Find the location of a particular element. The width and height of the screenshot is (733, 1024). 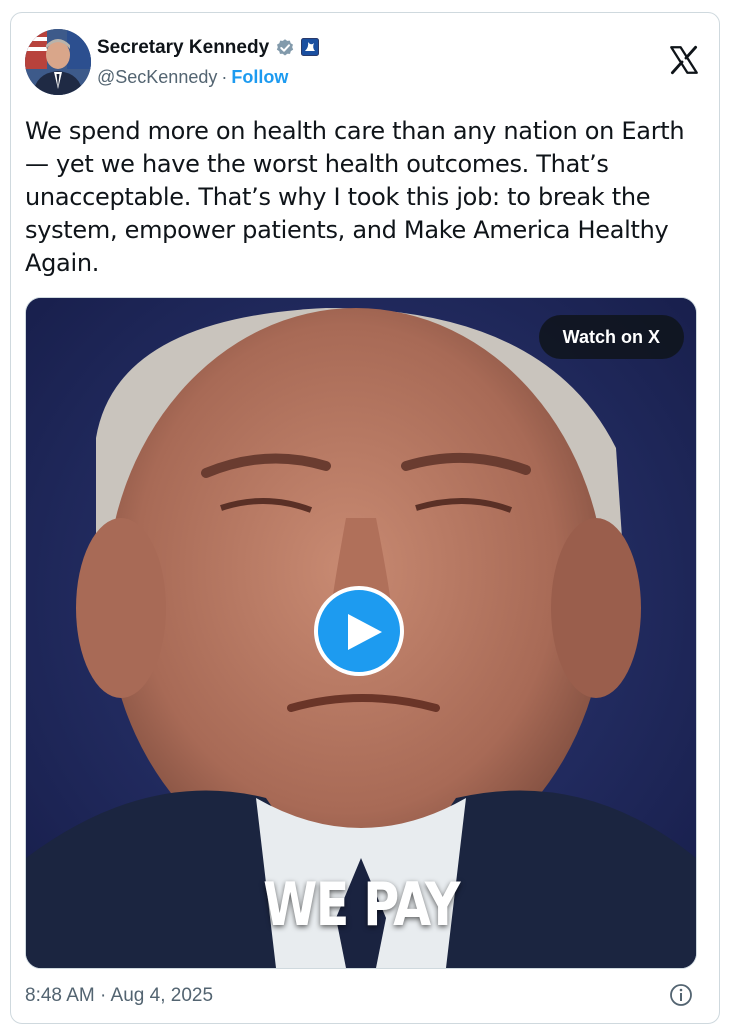

author-info: Secretary Kennedy @SecKennedy · Follow is located at coordinates (209, 61).